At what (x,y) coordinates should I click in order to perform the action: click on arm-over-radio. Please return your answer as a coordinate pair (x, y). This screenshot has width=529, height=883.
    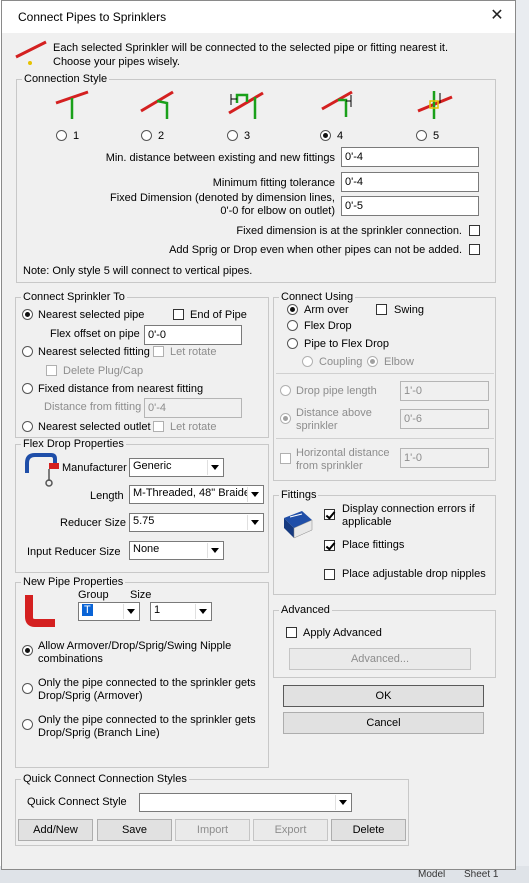
    Looking at the image, I should click on (292, 309).